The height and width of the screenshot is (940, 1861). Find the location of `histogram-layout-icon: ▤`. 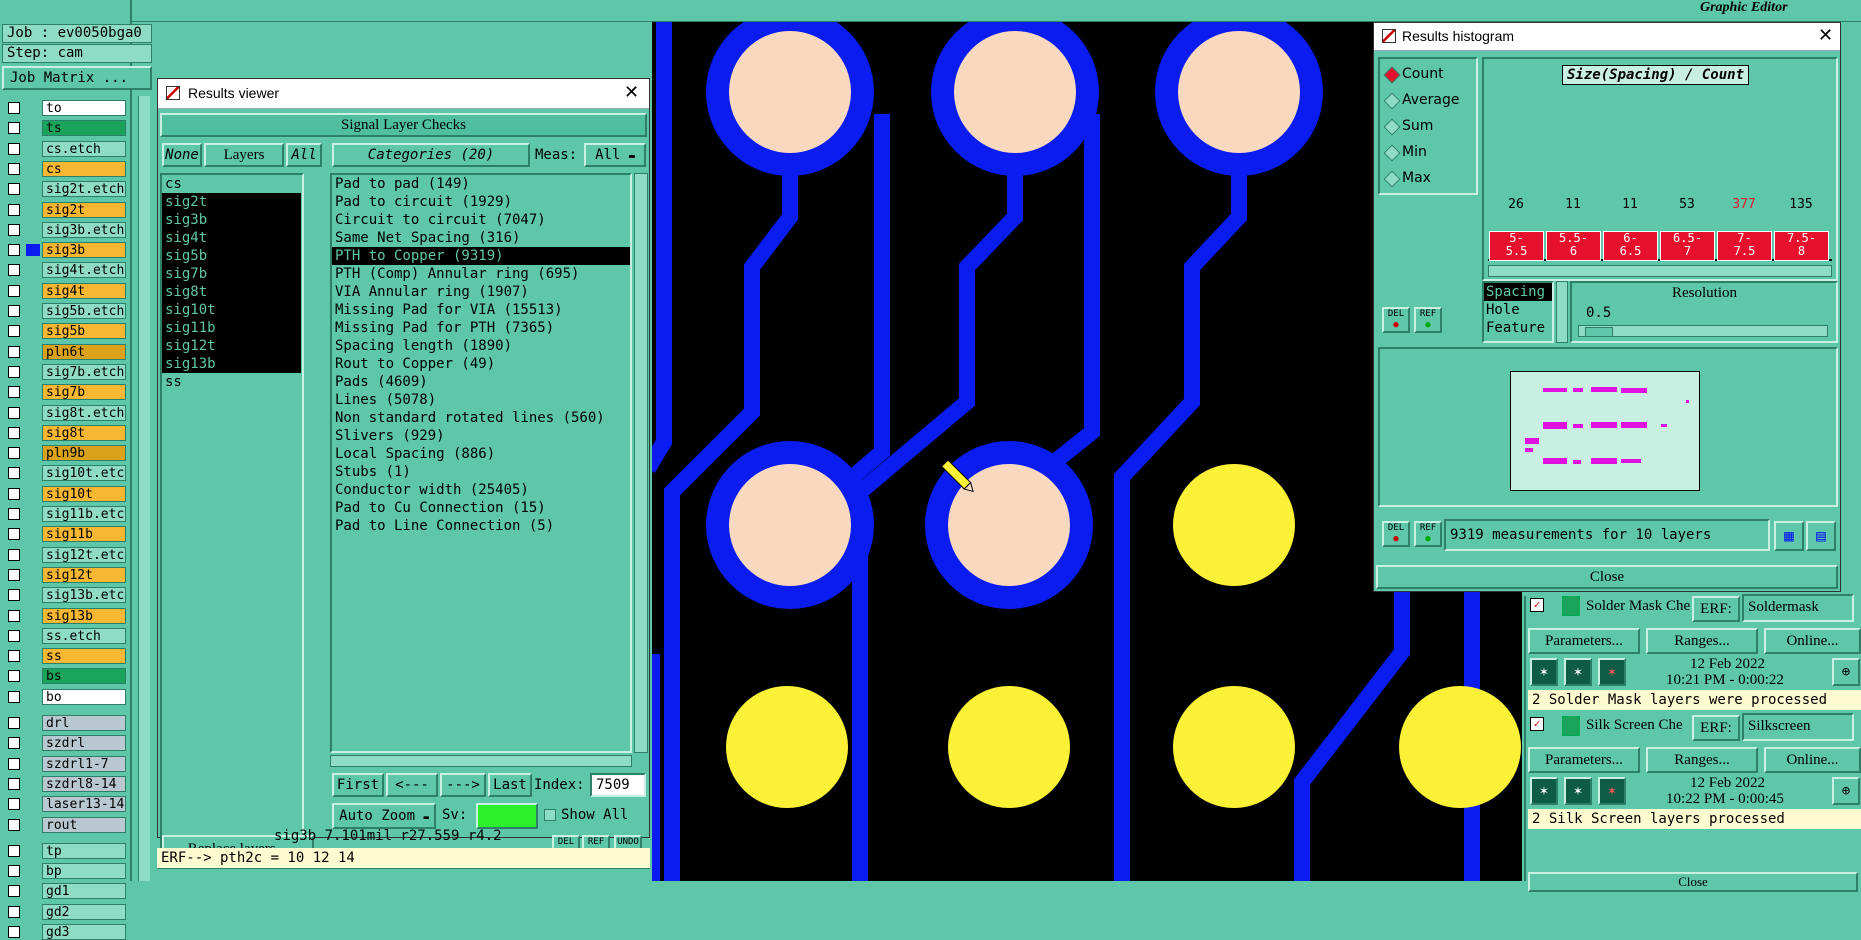

histogram-layout-icon: ▤ is located at coordinates (1821, 536).